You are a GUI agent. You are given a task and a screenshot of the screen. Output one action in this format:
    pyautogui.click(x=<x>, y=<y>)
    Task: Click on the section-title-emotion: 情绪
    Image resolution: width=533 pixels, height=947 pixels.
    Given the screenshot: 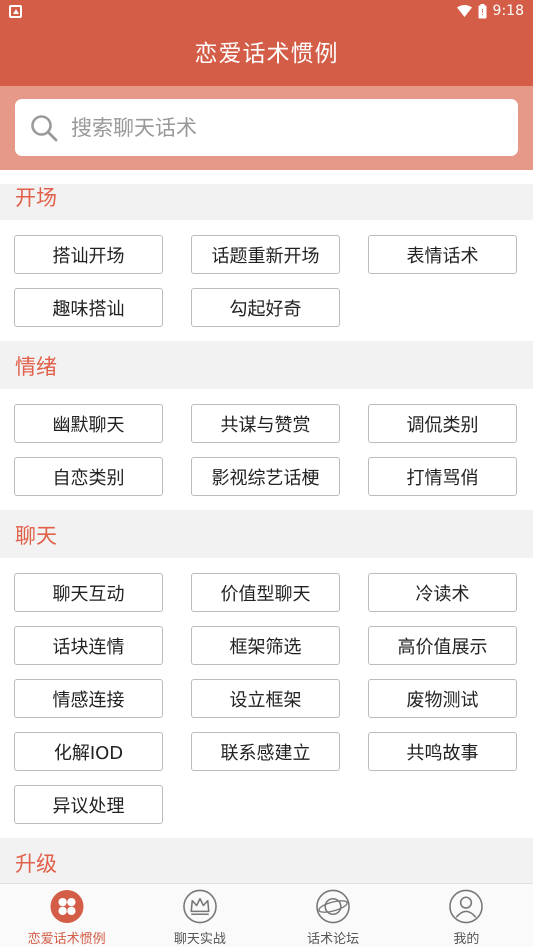 What is the action you would take?
    pyautogui.click(x=266, y=365)
    